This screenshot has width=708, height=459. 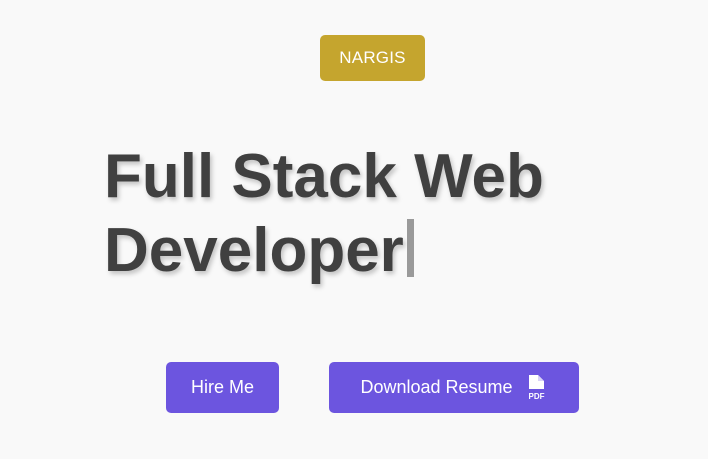 I want to click on download-resume-button: Download Resume PDF, so click(x=454, y=387).